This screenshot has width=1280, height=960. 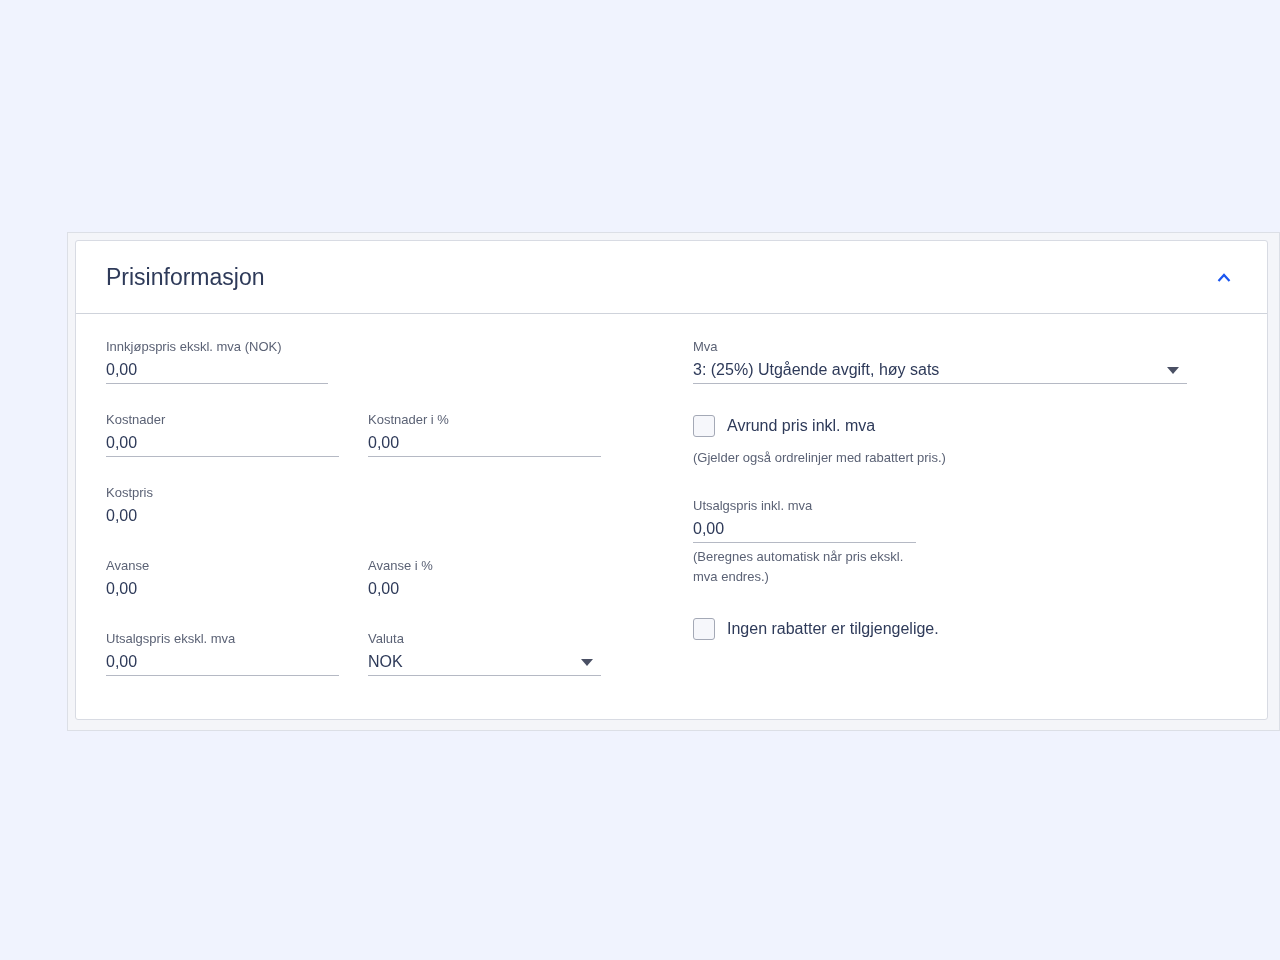 I want to click on panel-title: Prisinformasjon, so click(x=185, y=277).